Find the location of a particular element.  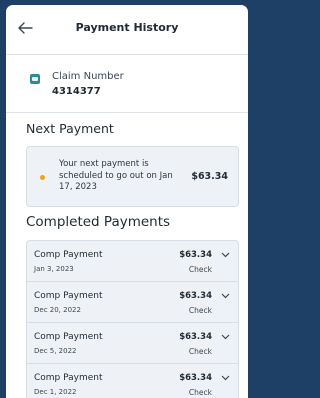

page-title: Payment History is located at coordinates (127, 27).